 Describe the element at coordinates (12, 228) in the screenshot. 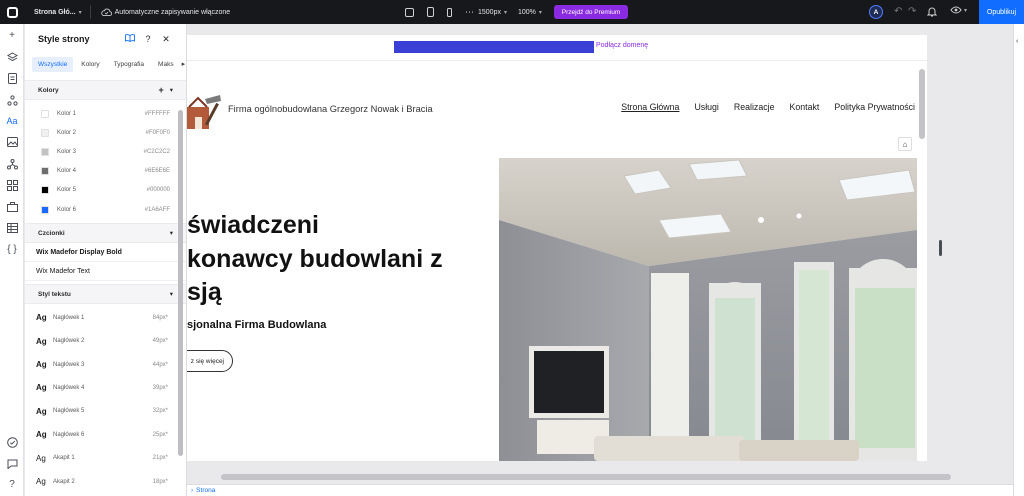

I see `cms-table-icon` at that location.